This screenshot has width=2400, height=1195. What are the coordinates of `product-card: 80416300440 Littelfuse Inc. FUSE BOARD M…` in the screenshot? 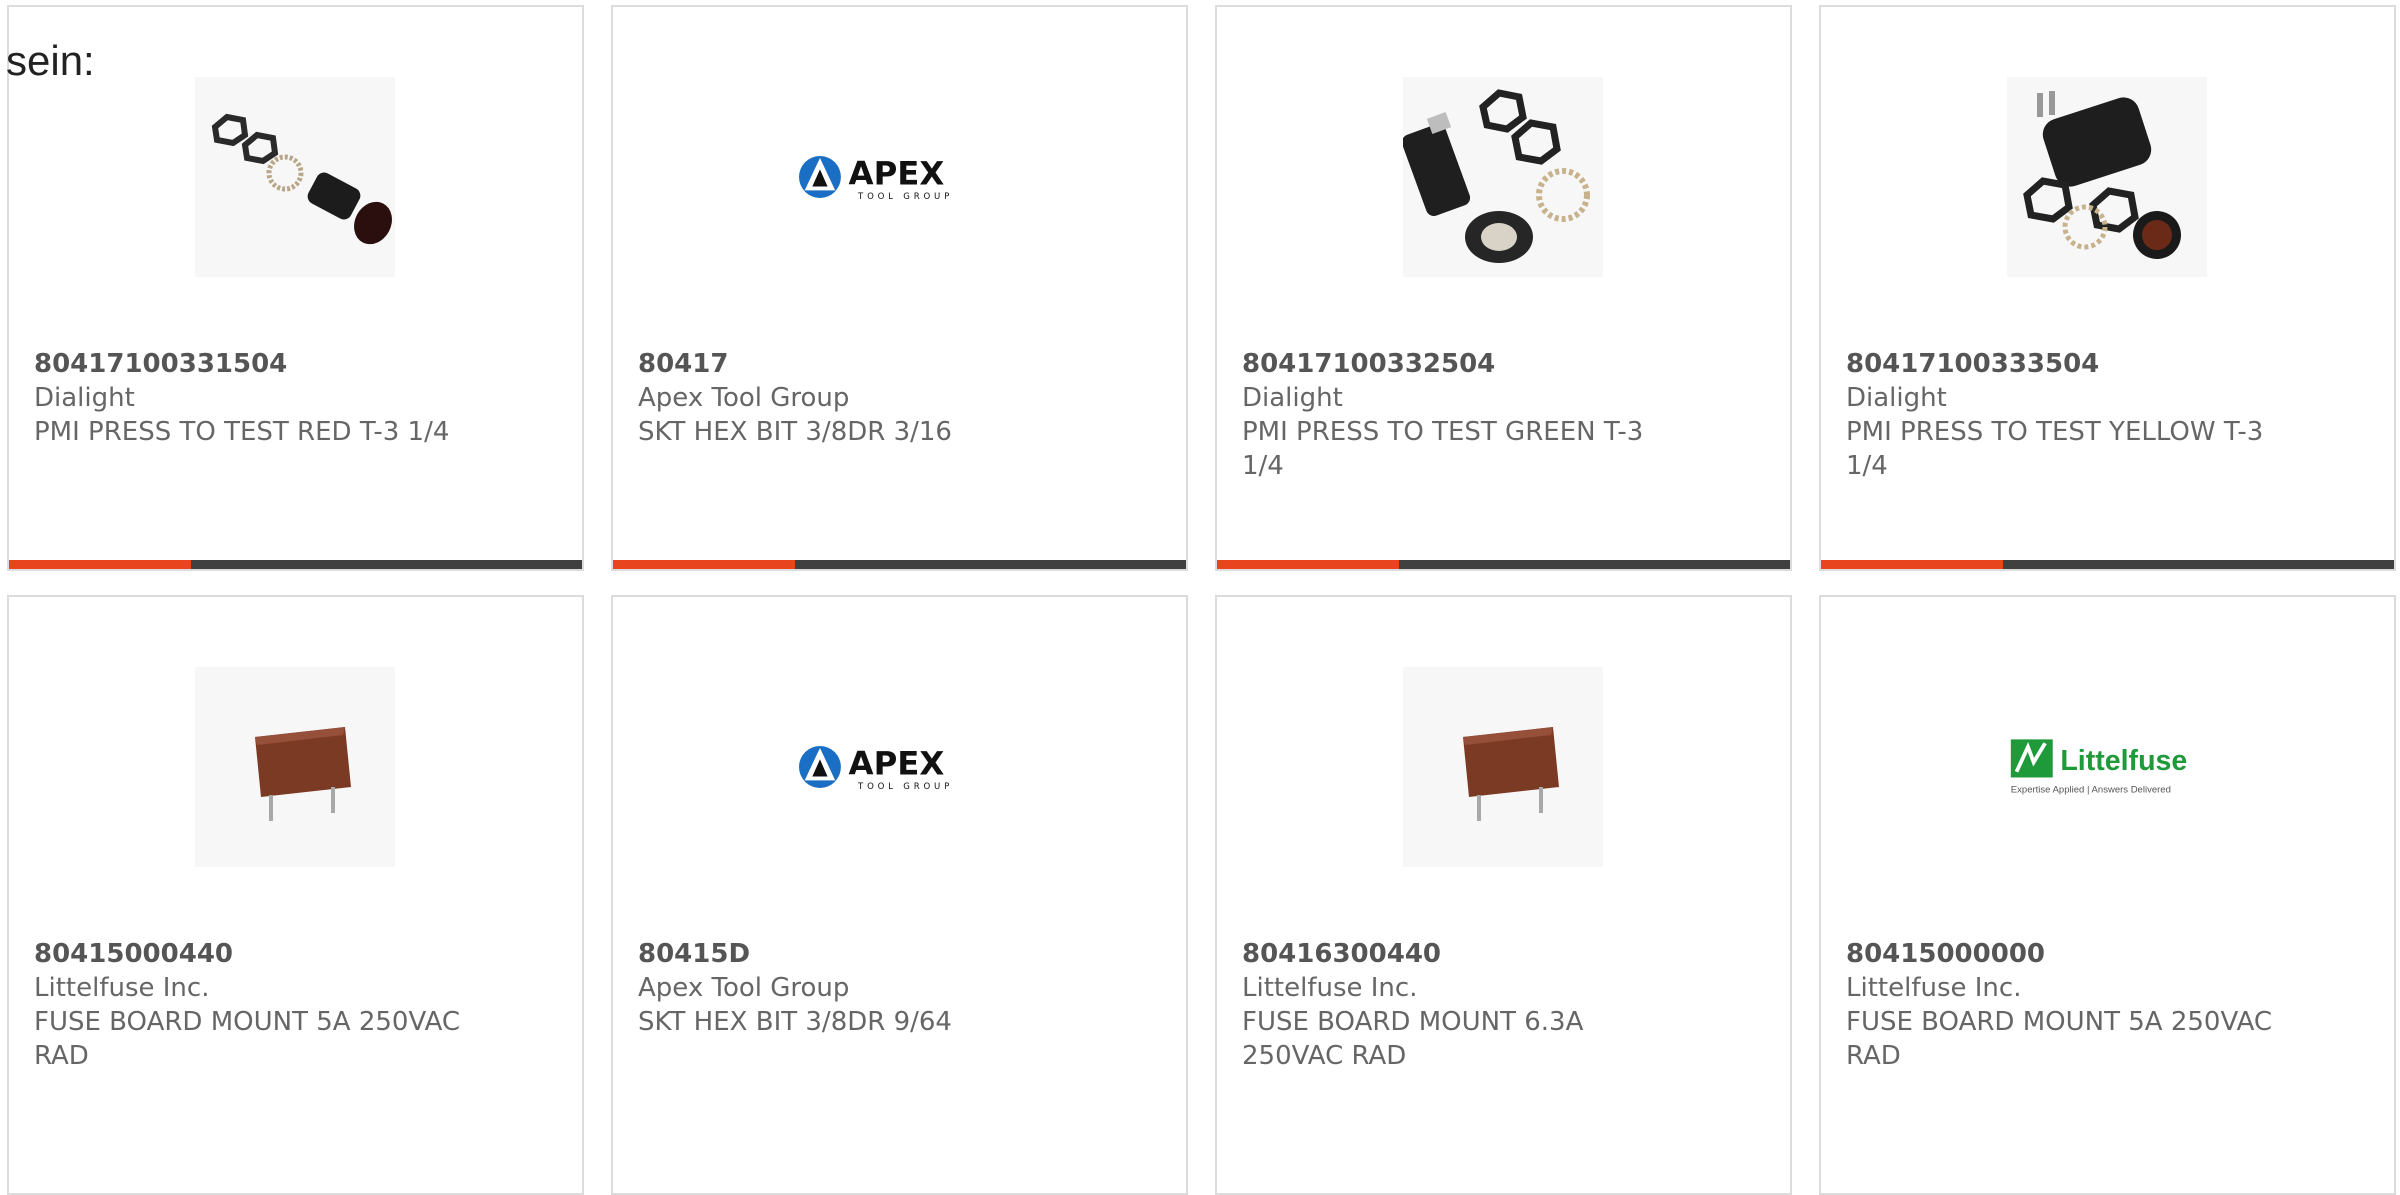 It's located at (1503, 895).